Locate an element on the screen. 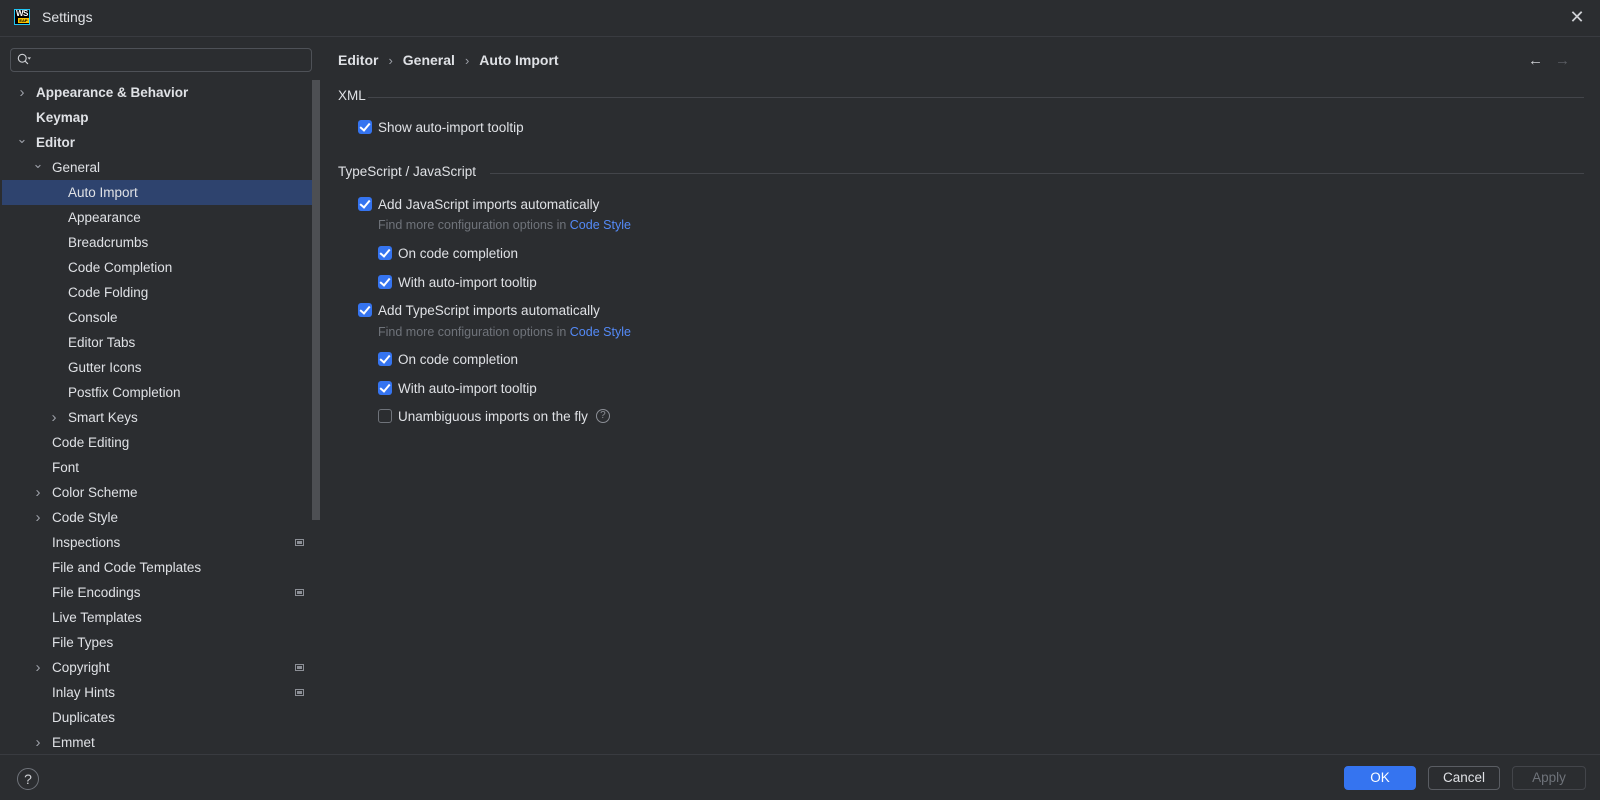  sidebar-item-emmet: › Emmet is located at coordinates (160, 742).